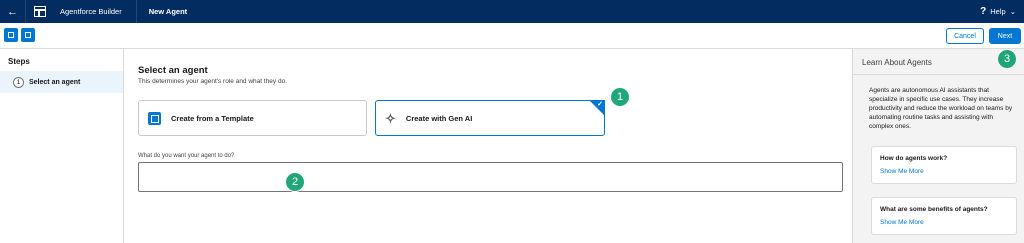 The width and height of the screenshot is (1024, 243). I want to click on help-menu: ? Help ⌄, so click(998, 11).